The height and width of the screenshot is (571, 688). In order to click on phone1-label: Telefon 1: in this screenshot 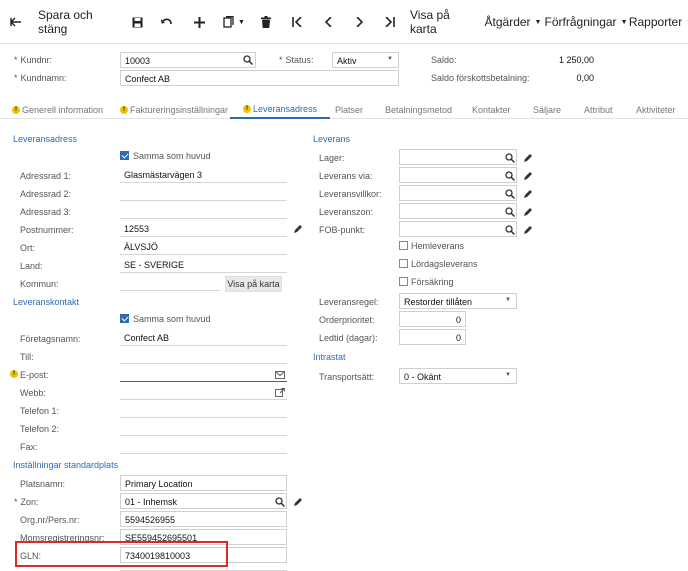, I will do `click(40, 411)`.